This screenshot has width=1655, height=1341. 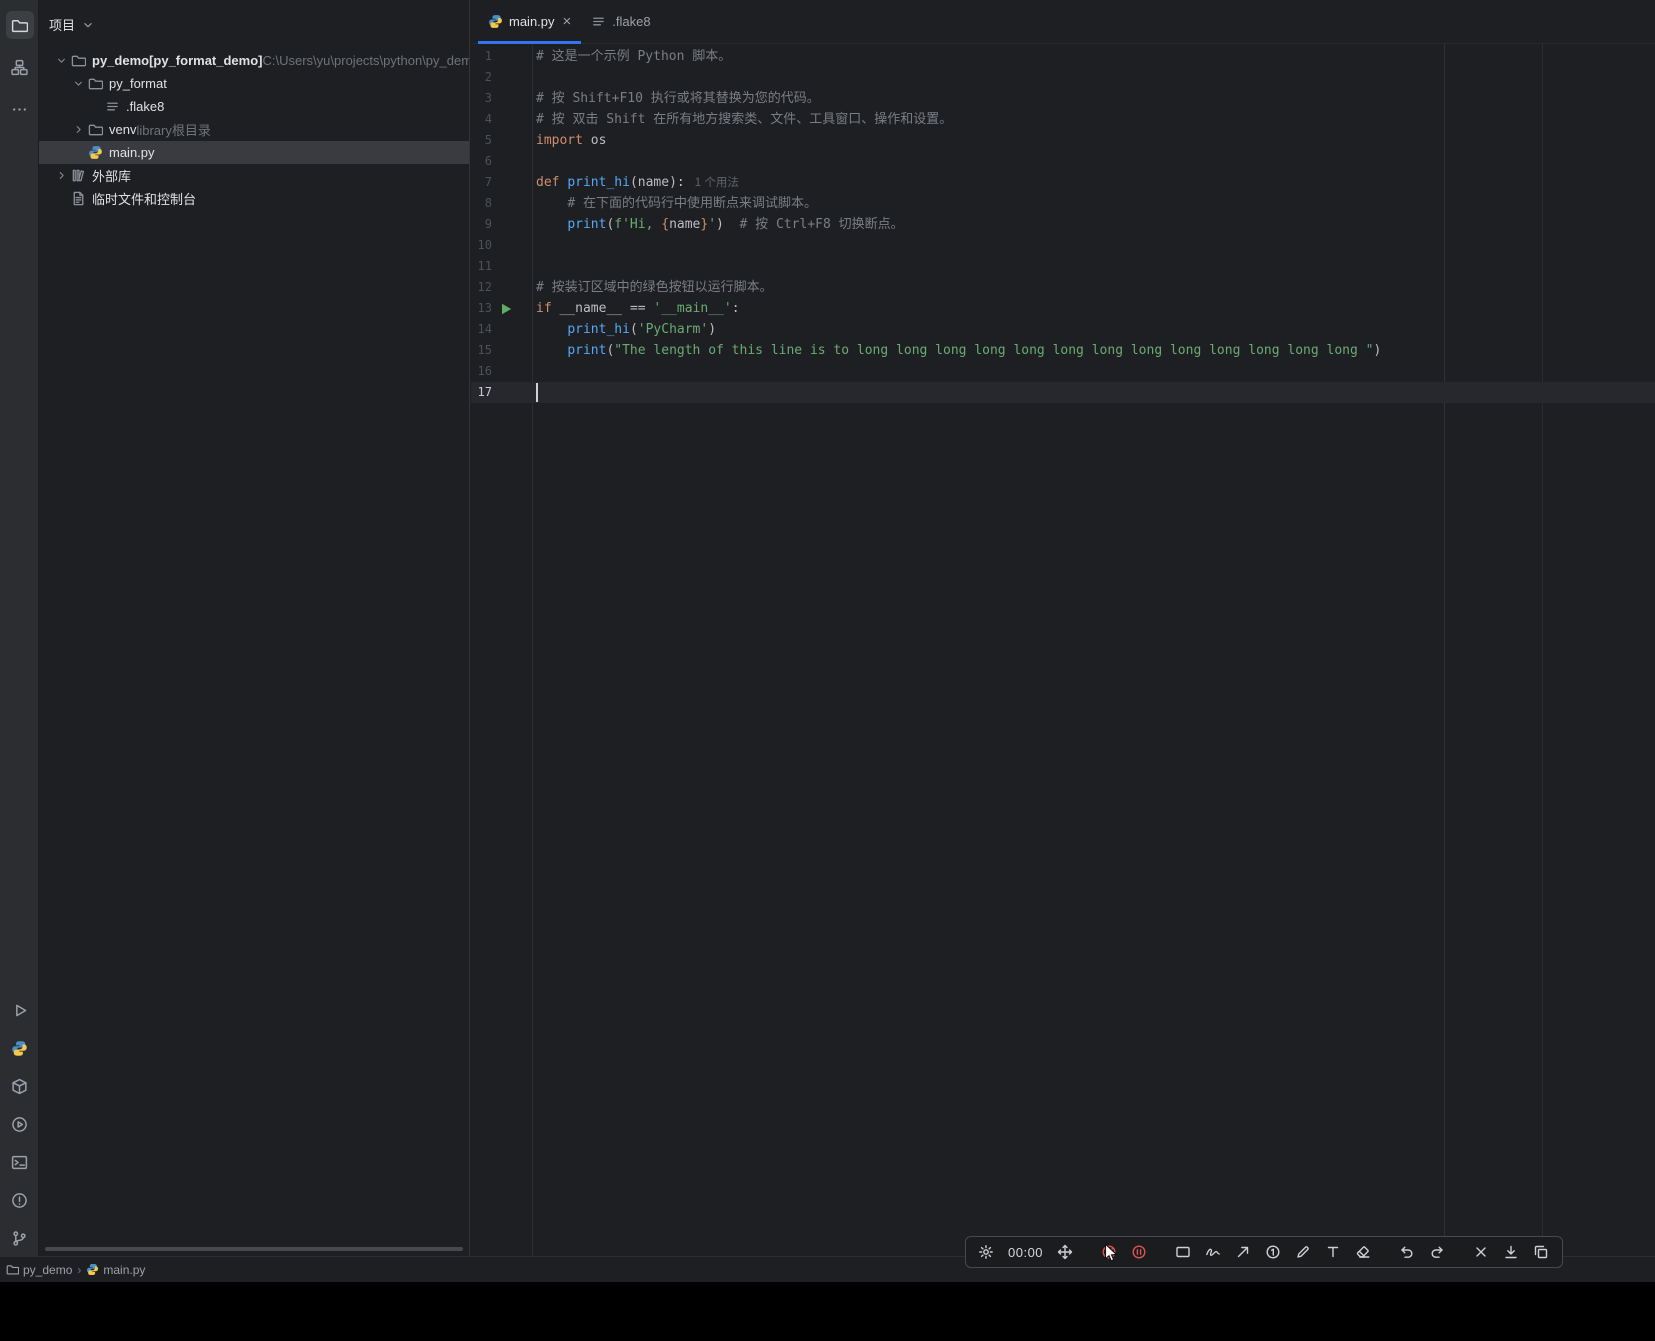 I want to click on code-line: 11, so click(x=1063, y=266).